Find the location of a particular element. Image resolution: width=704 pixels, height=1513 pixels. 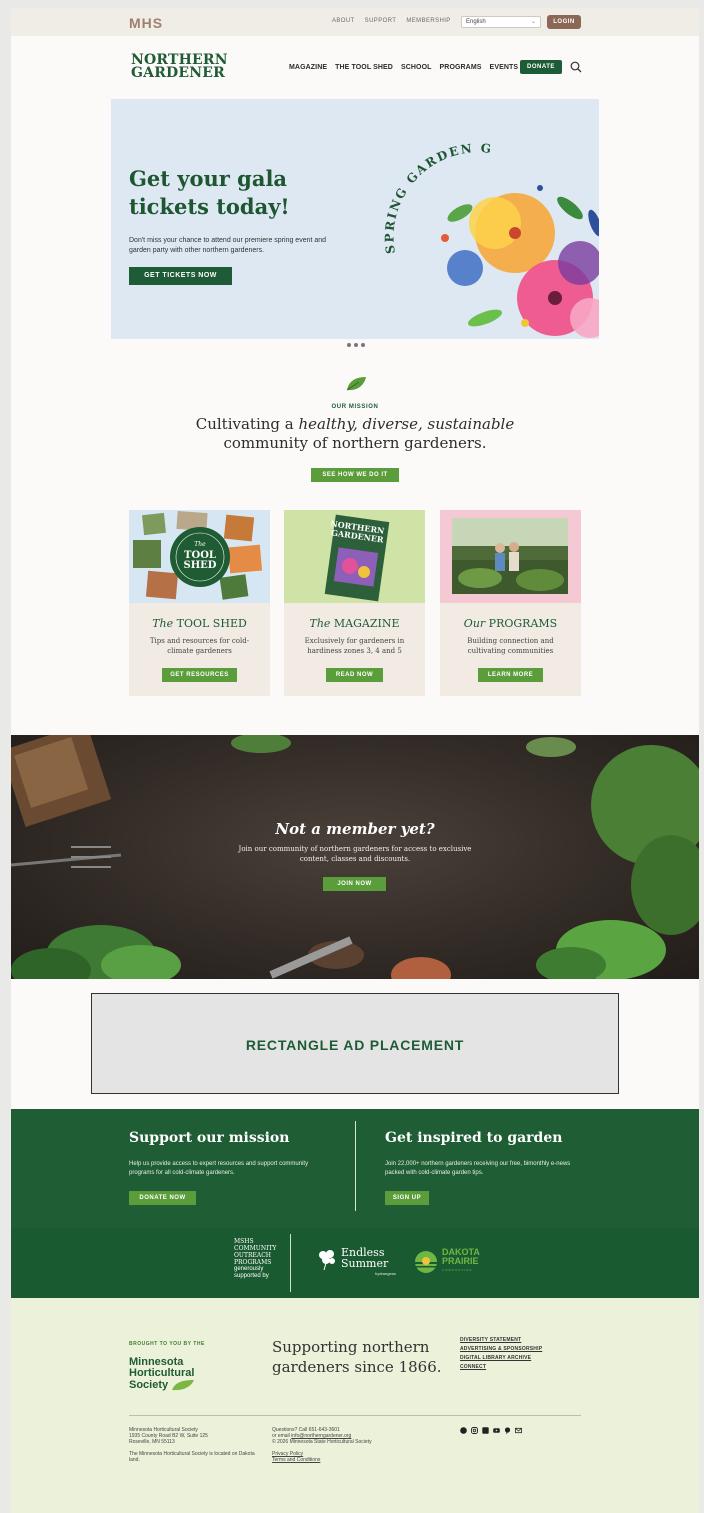

sunrise-icon is located at coordinates (426, 1262).